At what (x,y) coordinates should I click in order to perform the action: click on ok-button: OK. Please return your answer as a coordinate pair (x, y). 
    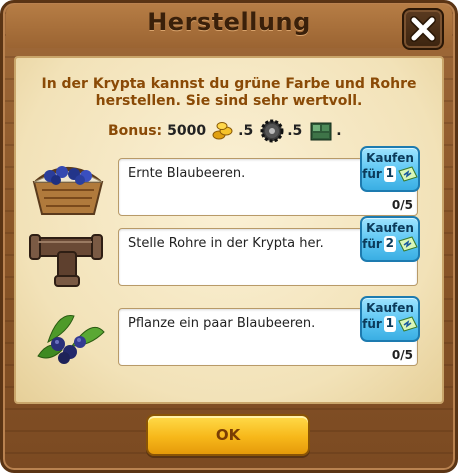
    Looking at the image, I should click on (228, 435).